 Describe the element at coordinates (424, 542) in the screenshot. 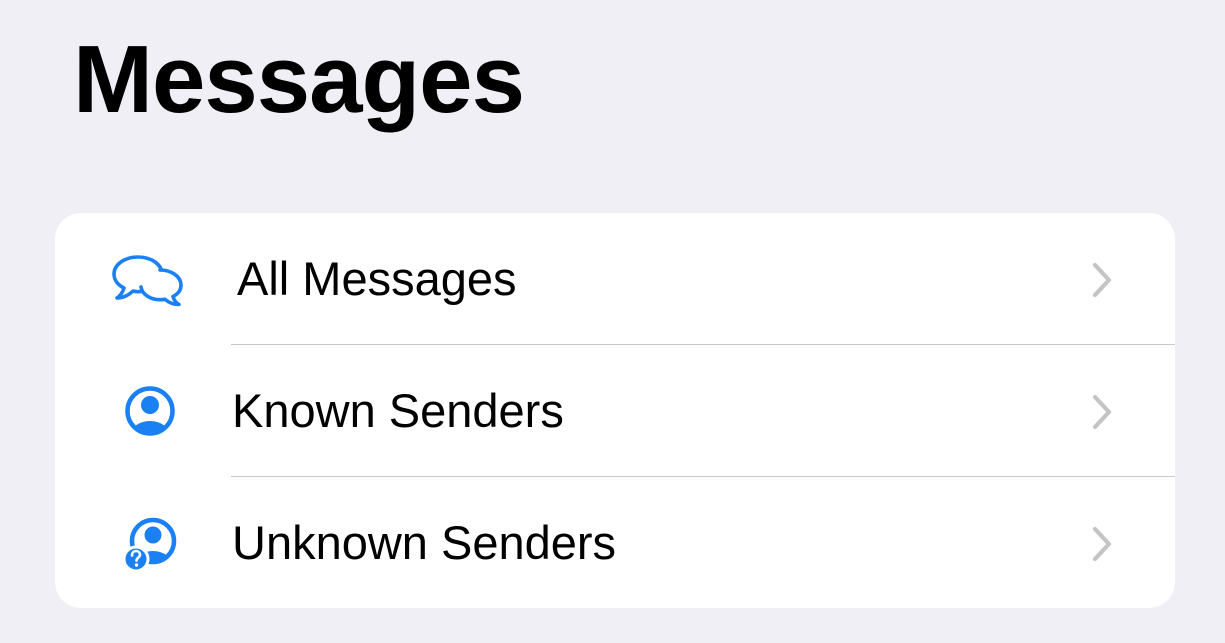

I see `unknown-senders-label: Unknown Senders` at that location.